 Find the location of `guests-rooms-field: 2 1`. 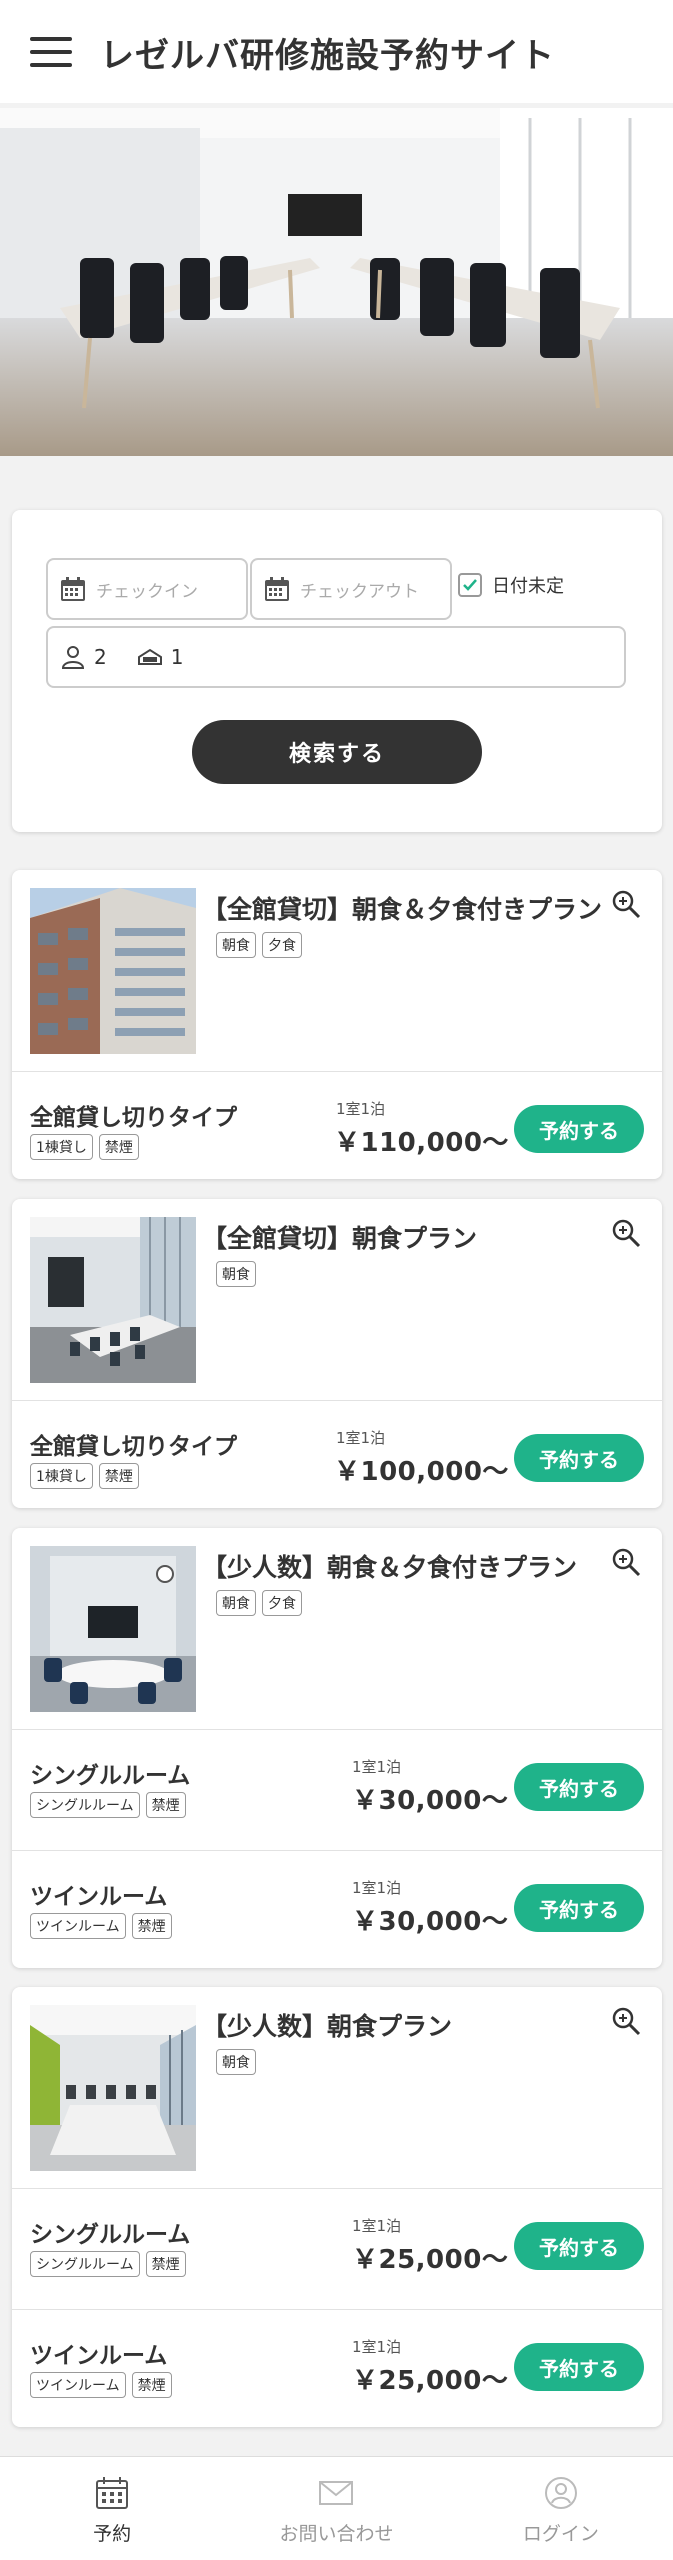

guests-rooms-field: 2 1 is located at coordinates (336, 657).